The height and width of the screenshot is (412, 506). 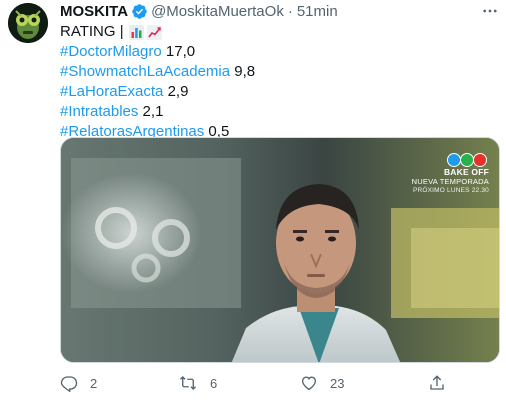 I want to click on rating-value: 17,0, so click(x=178, y=51).